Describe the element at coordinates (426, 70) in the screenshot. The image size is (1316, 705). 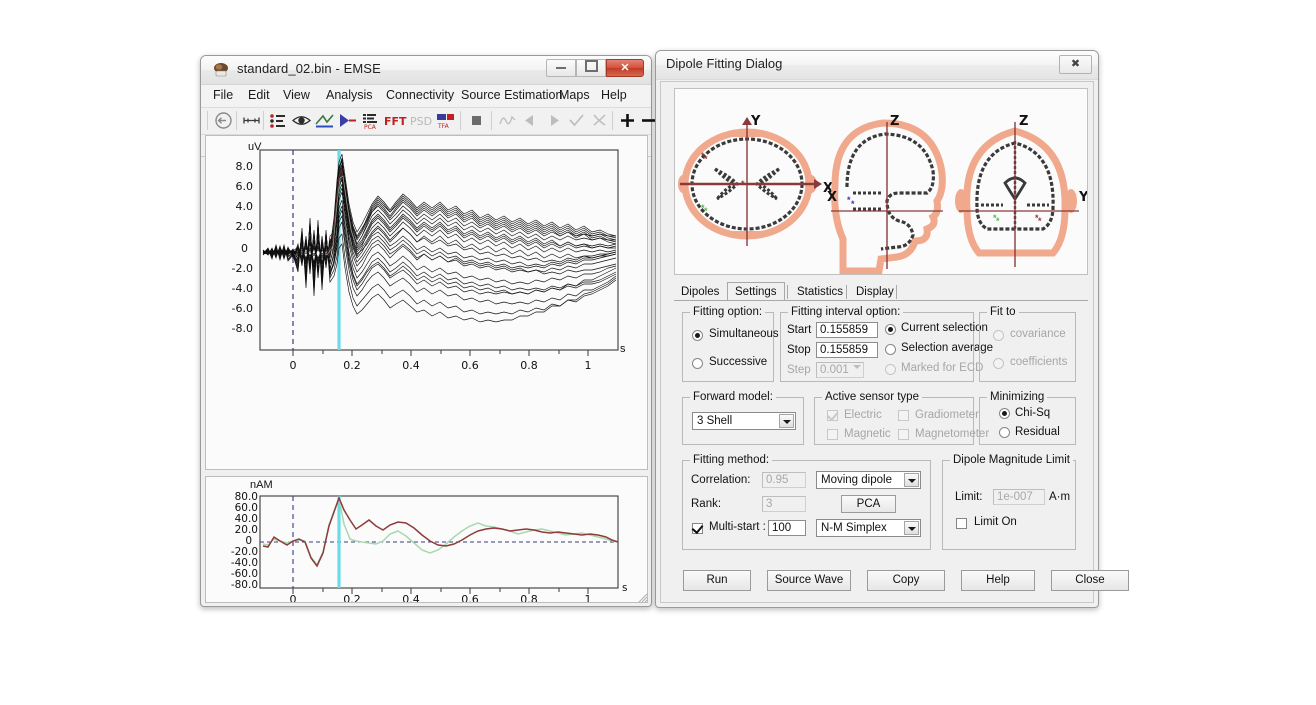
I see `emse-titlebar: standard_02.bin - EMSE ✕` at that location.